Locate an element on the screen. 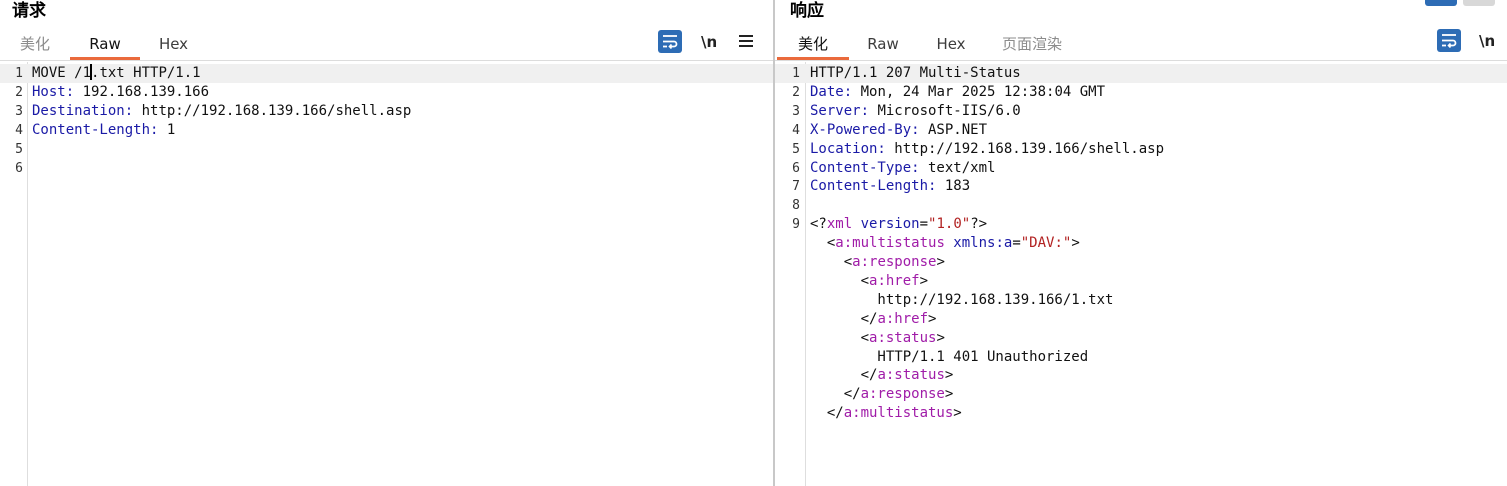  code-token: Content-Type: is located at coordinates (865, 167).